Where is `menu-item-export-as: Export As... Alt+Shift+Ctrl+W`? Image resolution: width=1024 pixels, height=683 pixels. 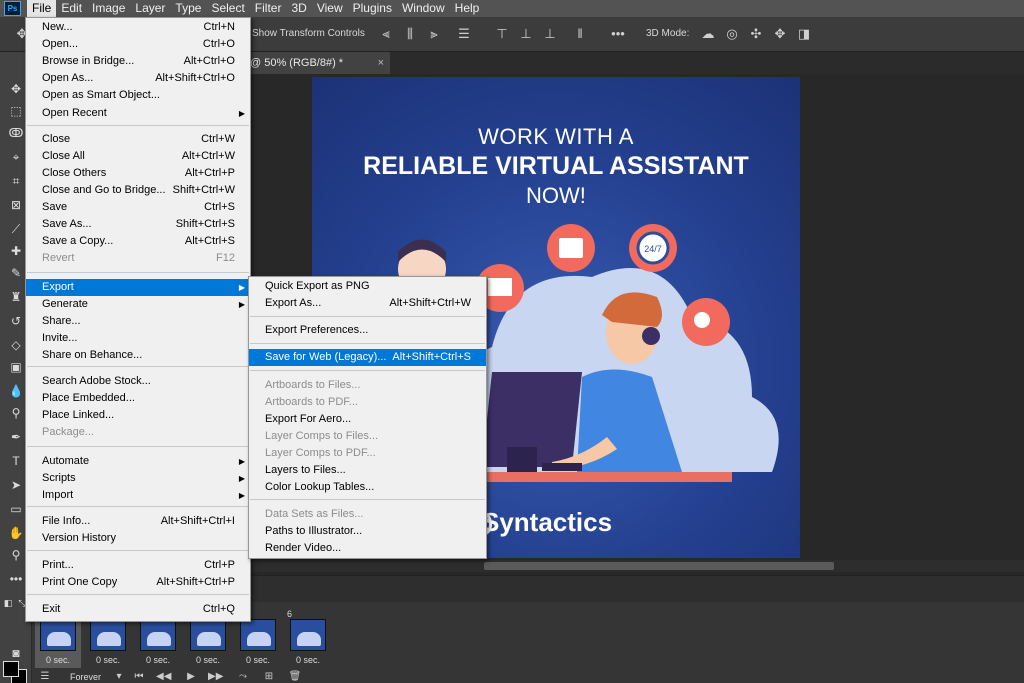
menu-item-export-as: Export As... Alt+Shift+Ctrl+W is located at coordinates (367, 303).